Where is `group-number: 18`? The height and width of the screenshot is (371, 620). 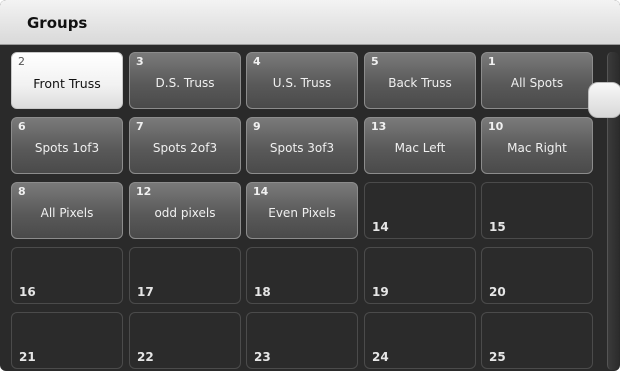
group-number: 18 is located at coordinates (262, 292).